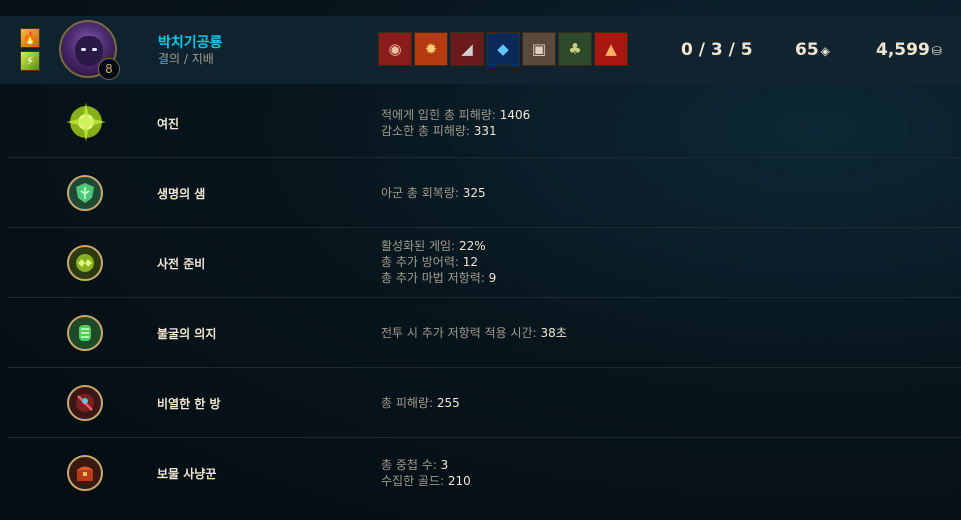 This screenshot has width=961, height=520. I want to click on rune-stats: 활성화된 게임: 22% 총 추가 방어력: 12 총 추가 마법 저항력: 9, so click(438, 262).